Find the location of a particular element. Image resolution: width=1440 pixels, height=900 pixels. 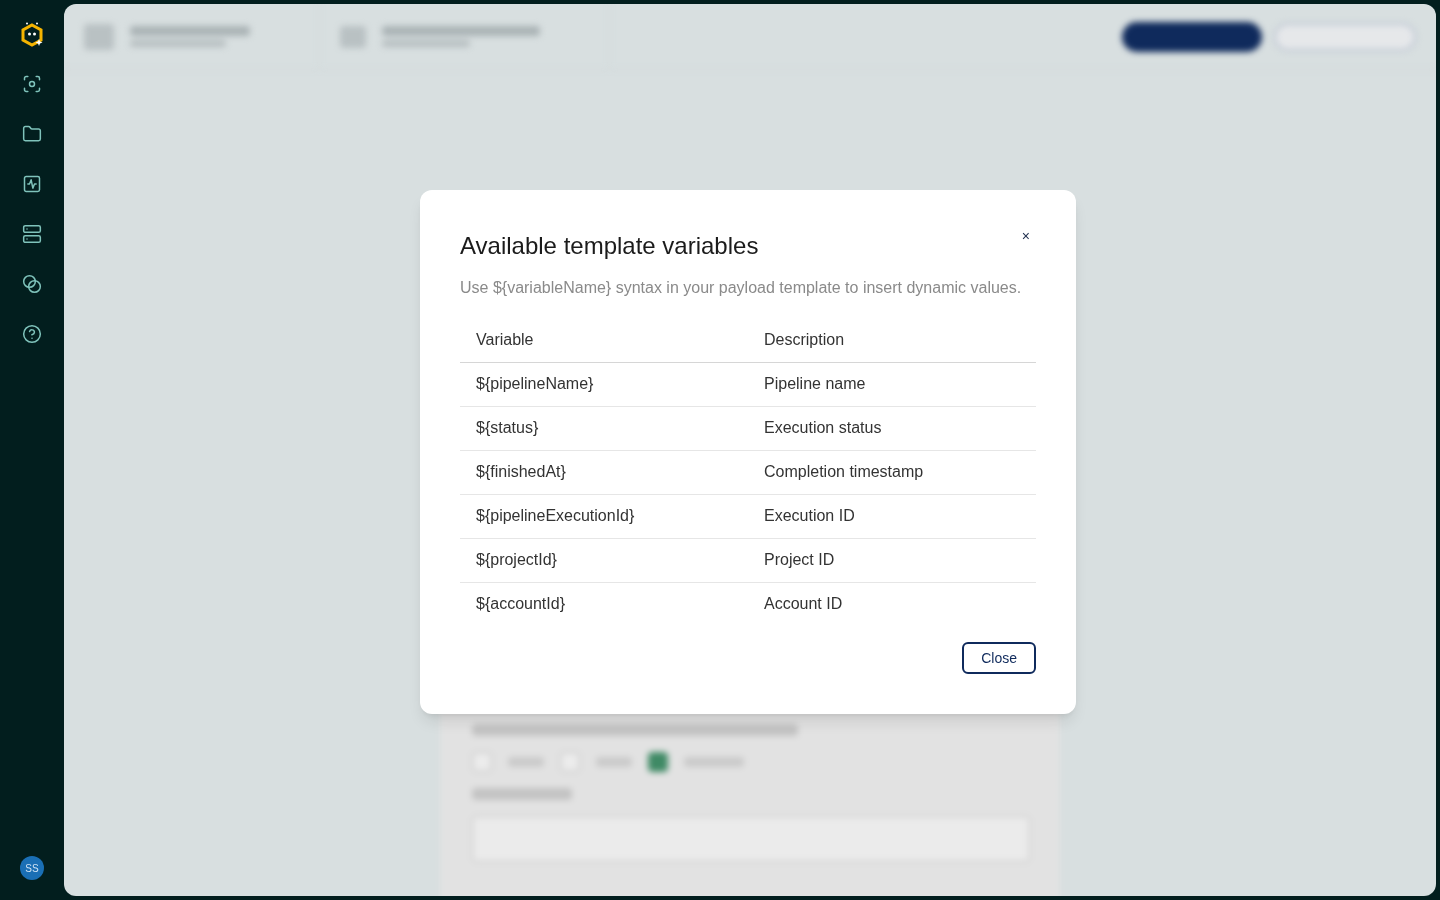

column-header: Variable is located at coordinates (604, 340).